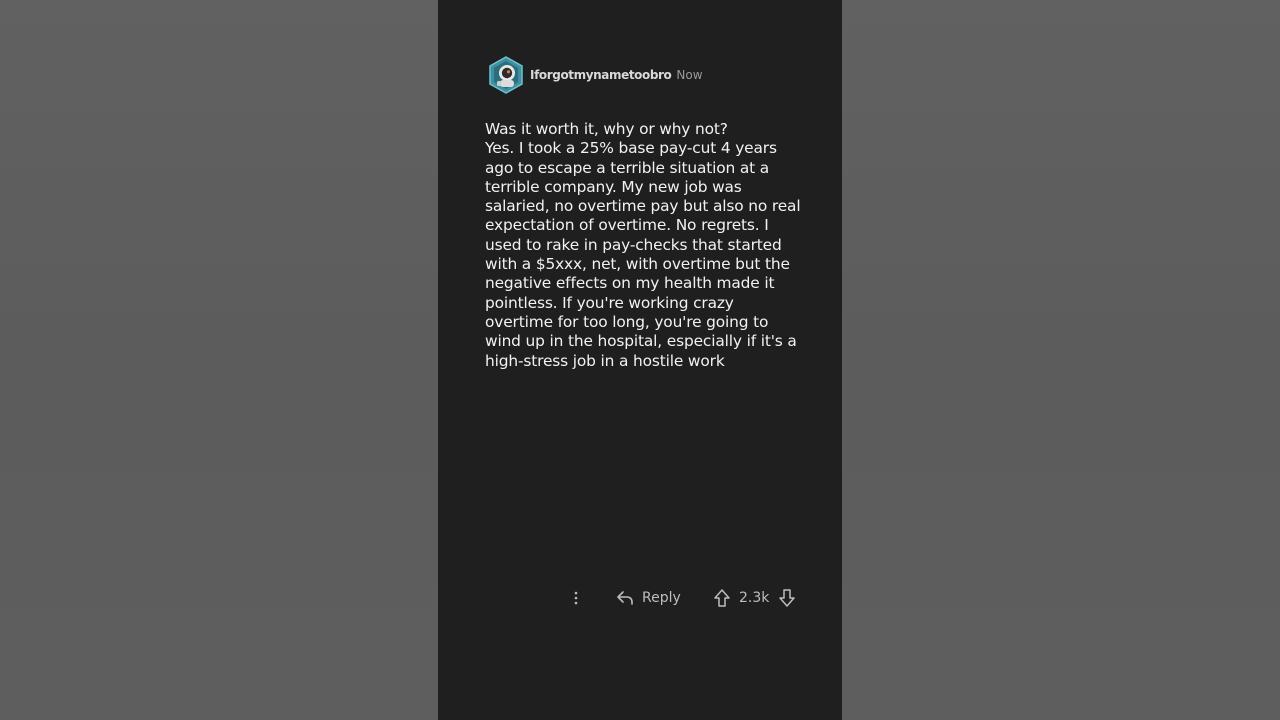 This screenshot has width=1280, height=720. I want to click on reply-button: Reply, so click(648, 598).